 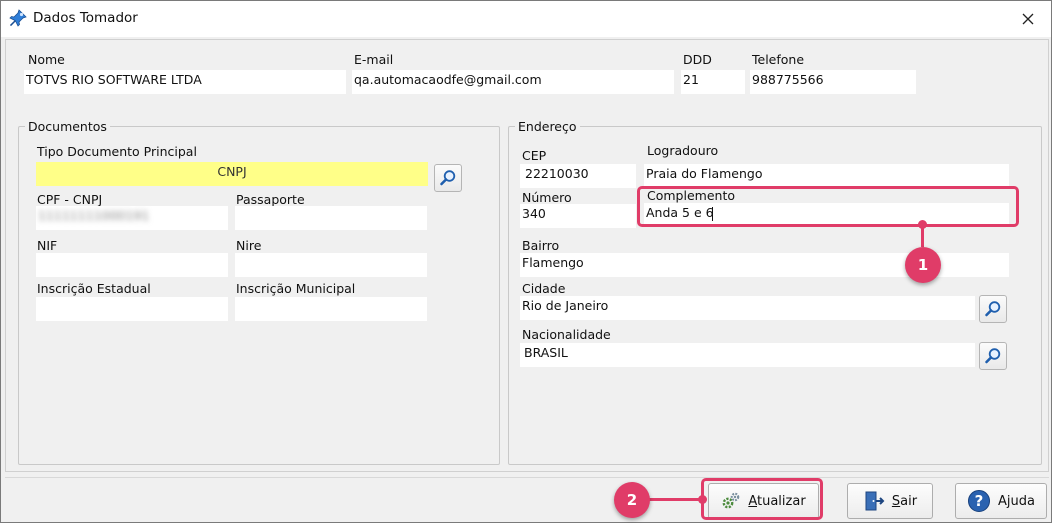 I want to click on atualizar-label: Atualizar, so click(x=777, y=501).